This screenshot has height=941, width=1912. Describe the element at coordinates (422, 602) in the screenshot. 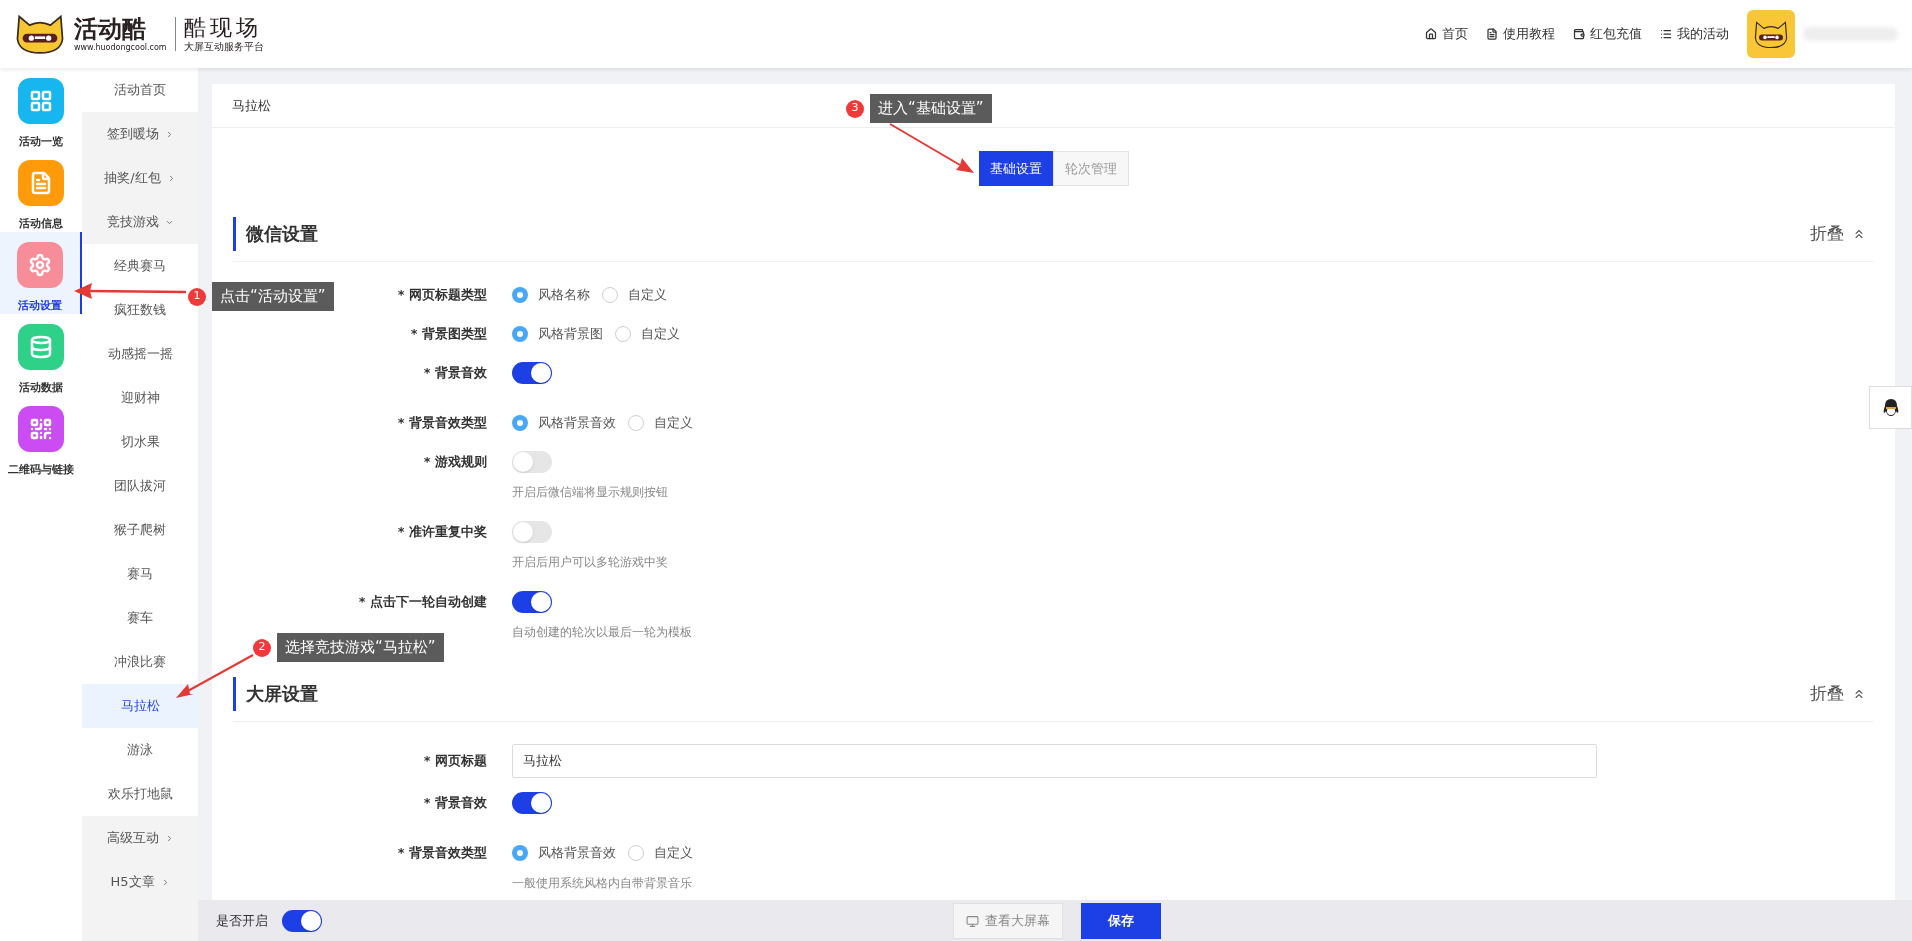

I see `field-label: * 点击下一轮自动创建` at that location.